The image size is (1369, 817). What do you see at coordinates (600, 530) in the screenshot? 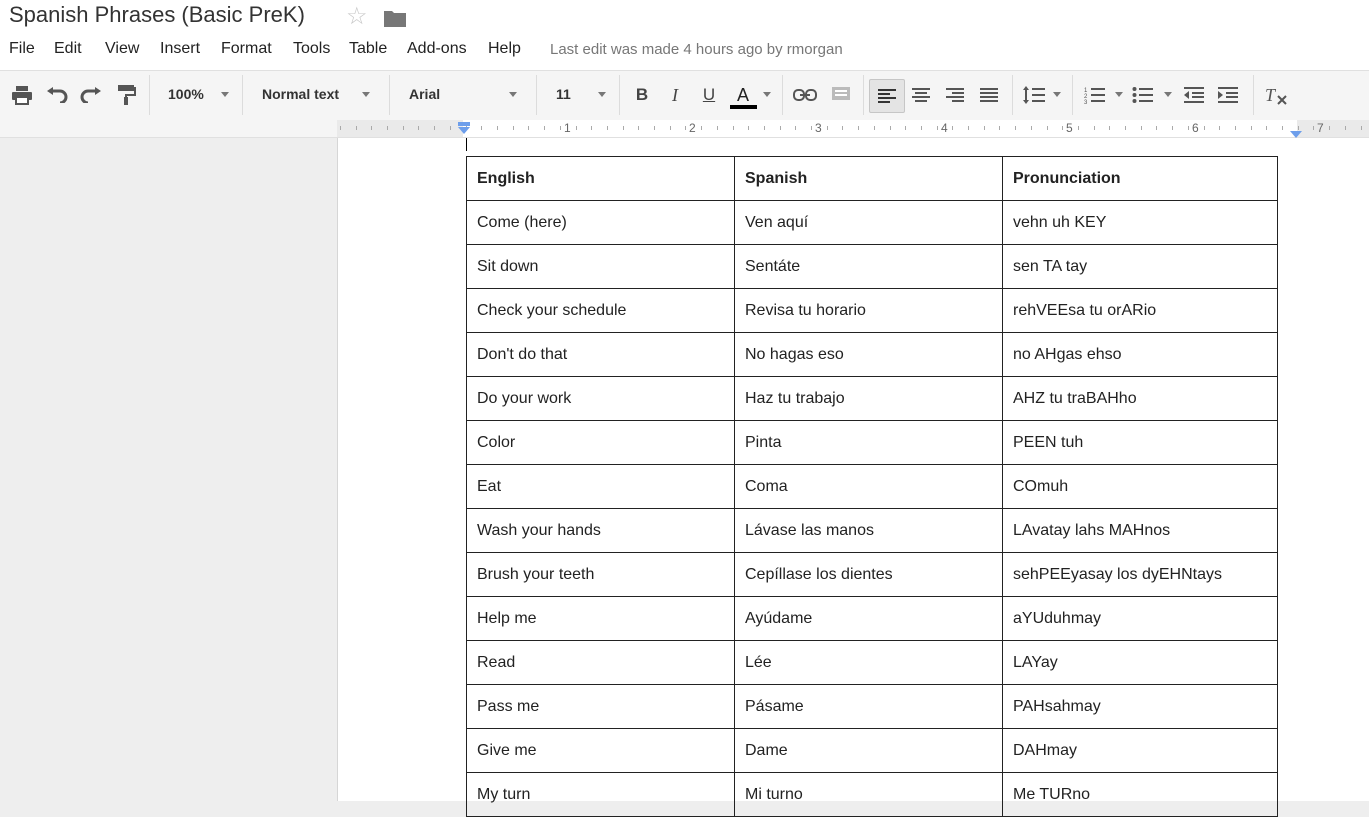
I see `table-cell-english: Wash your hands` at bounding box center [600, 530].